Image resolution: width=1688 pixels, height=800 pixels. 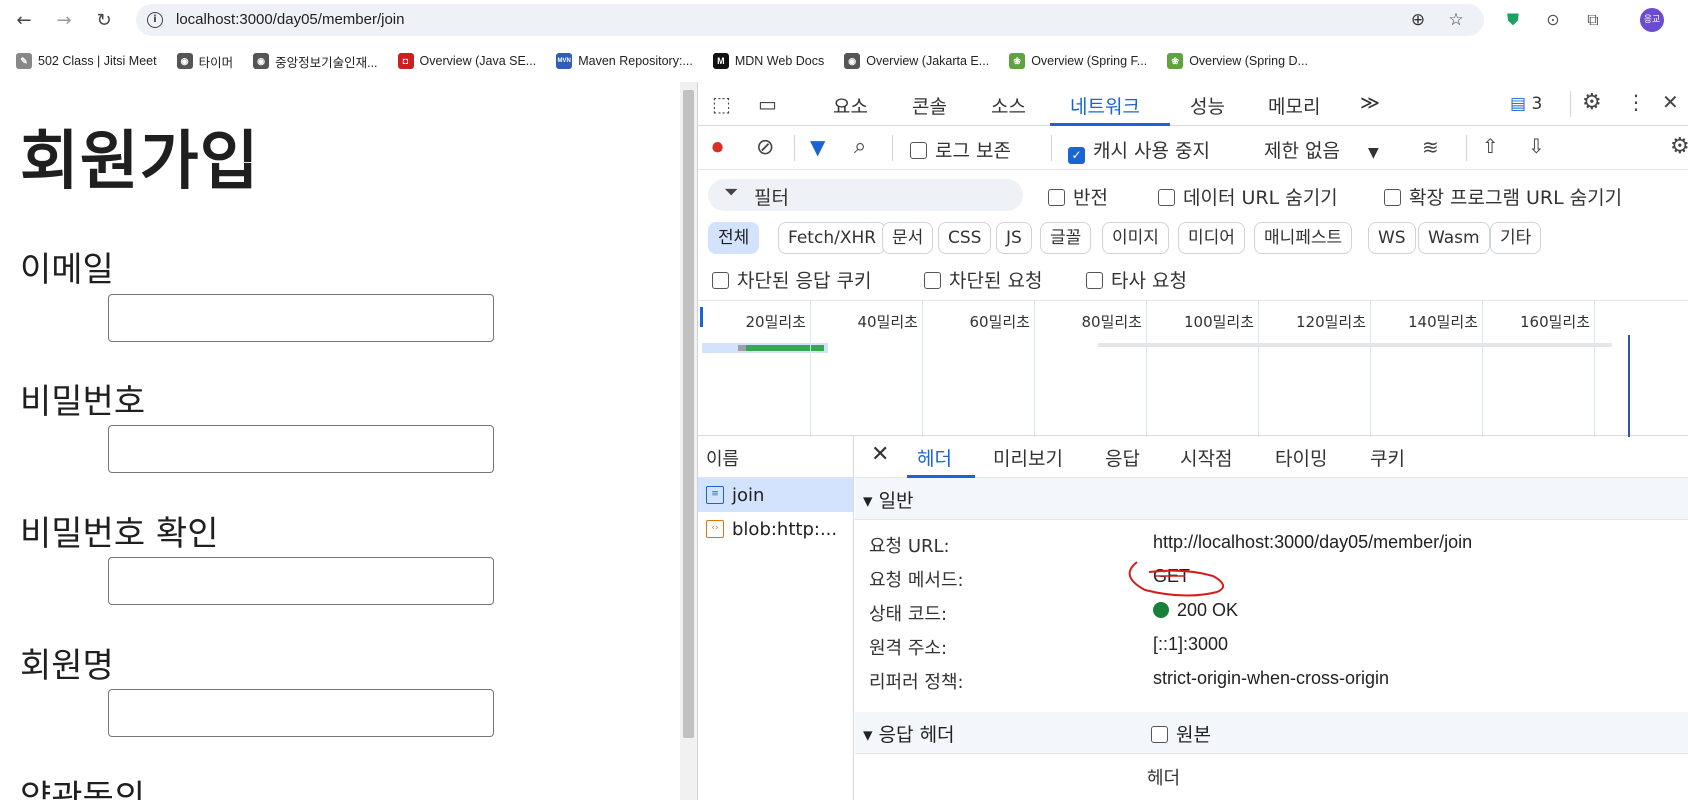 I want to click on tab-console: 콘솔, so click(x=929, y=105).